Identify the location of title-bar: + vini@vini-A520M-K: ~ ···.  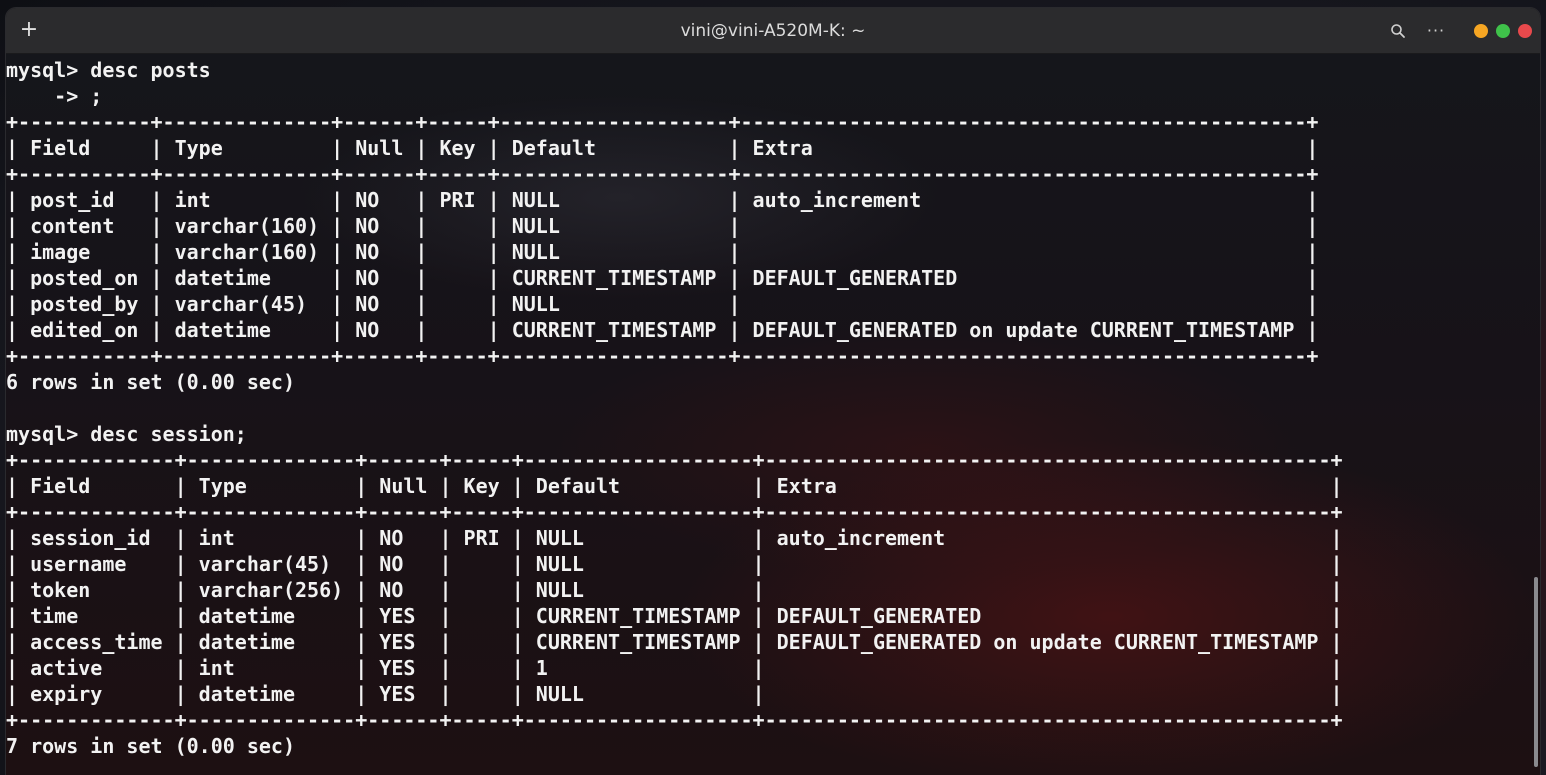
(773, 31).